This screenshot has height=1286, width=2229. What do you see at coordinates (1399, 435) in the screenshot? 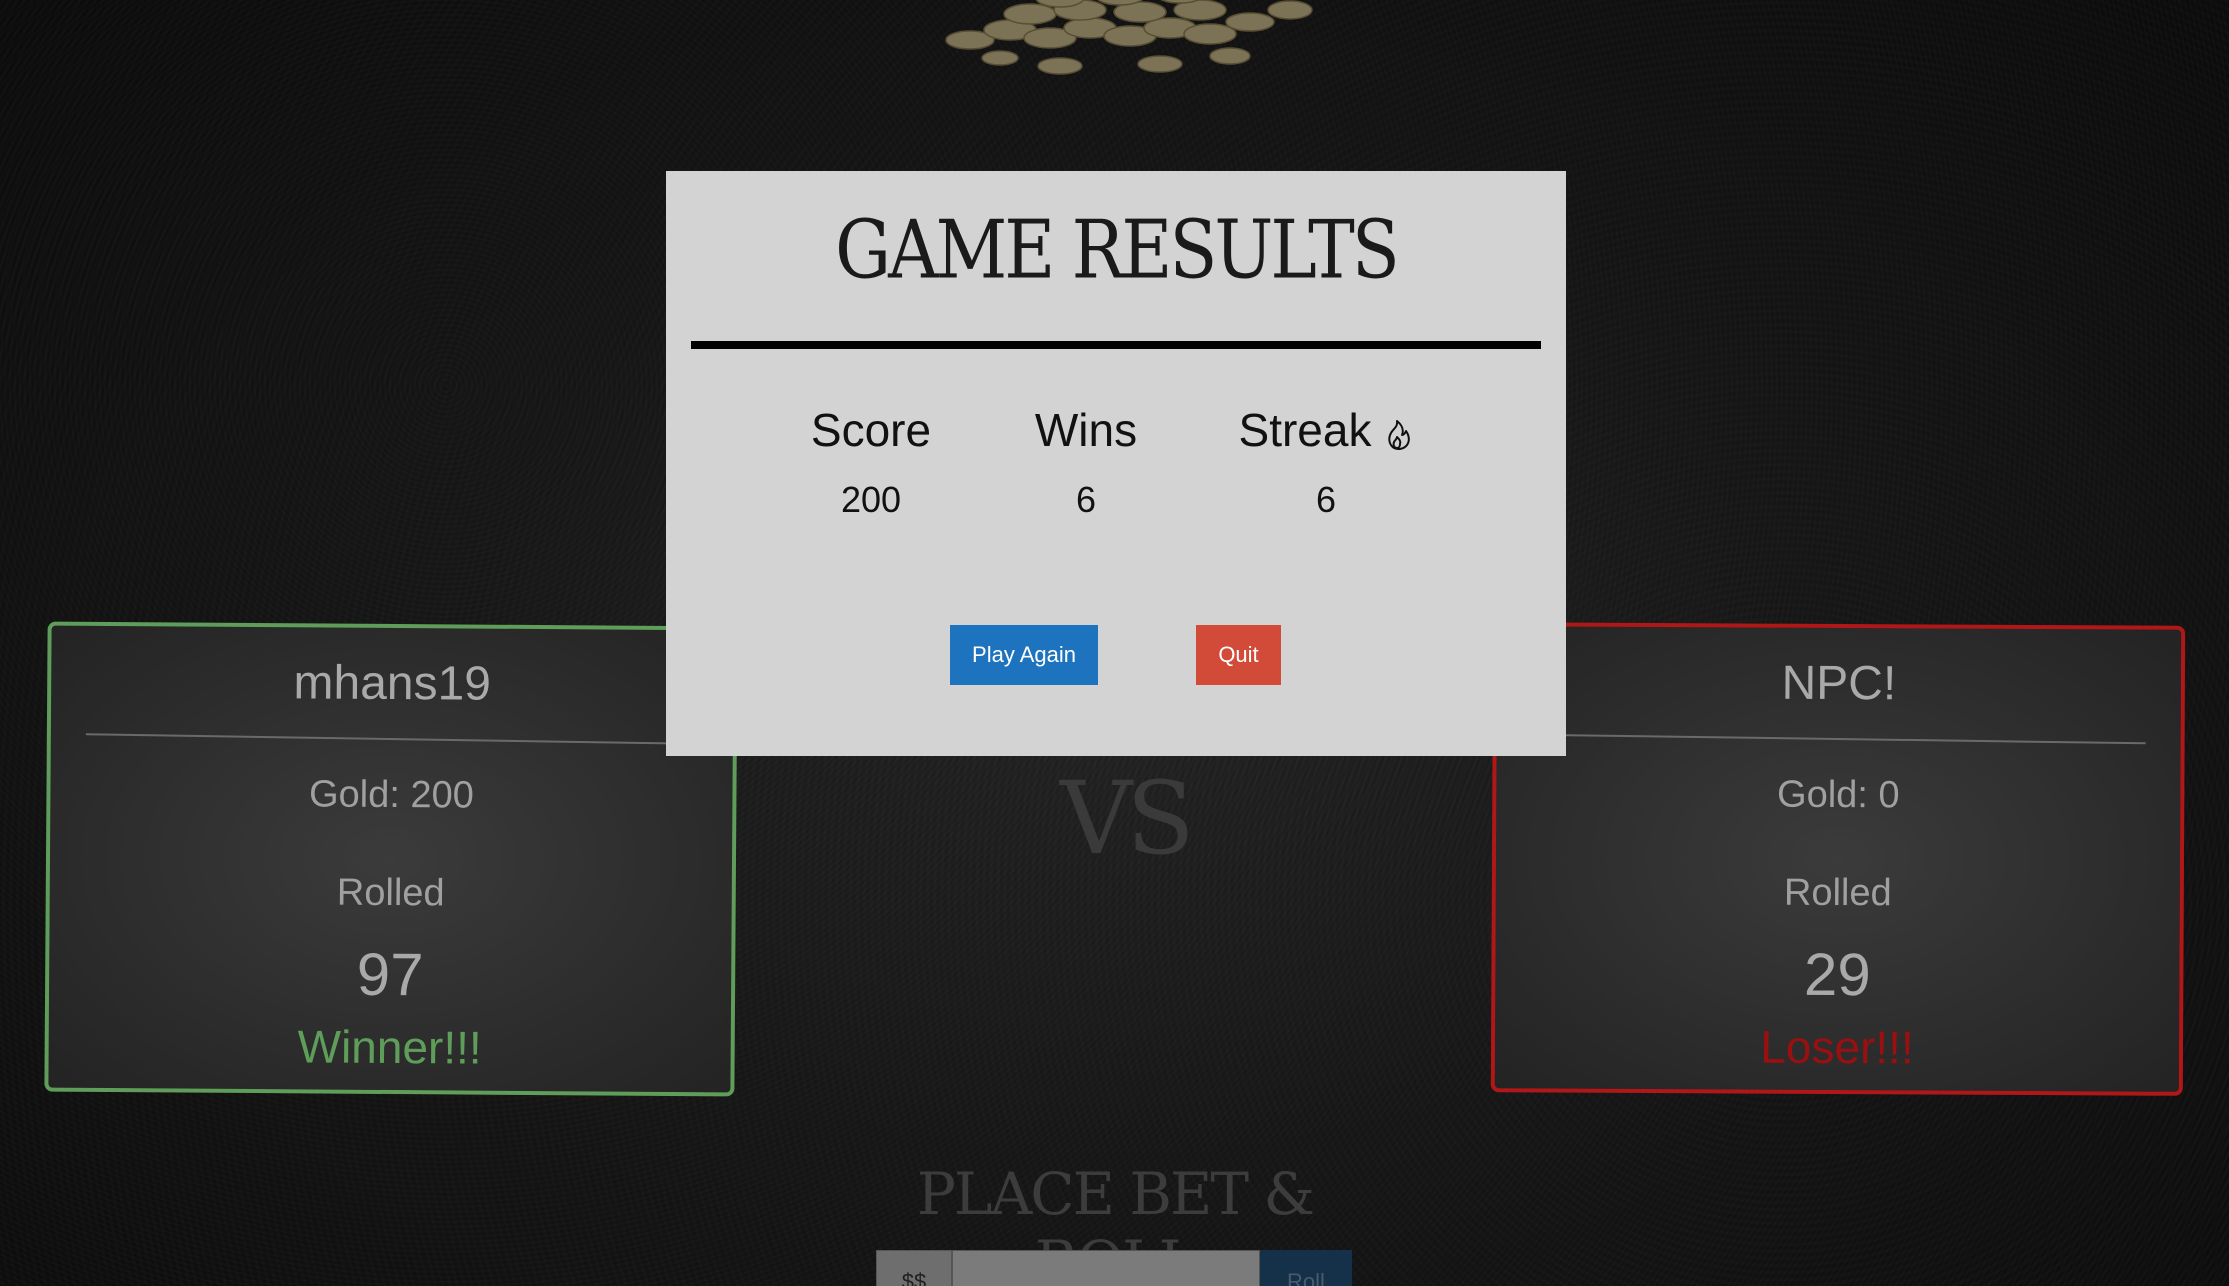
I see `flame-icon` at bounding box center [1399, 435].